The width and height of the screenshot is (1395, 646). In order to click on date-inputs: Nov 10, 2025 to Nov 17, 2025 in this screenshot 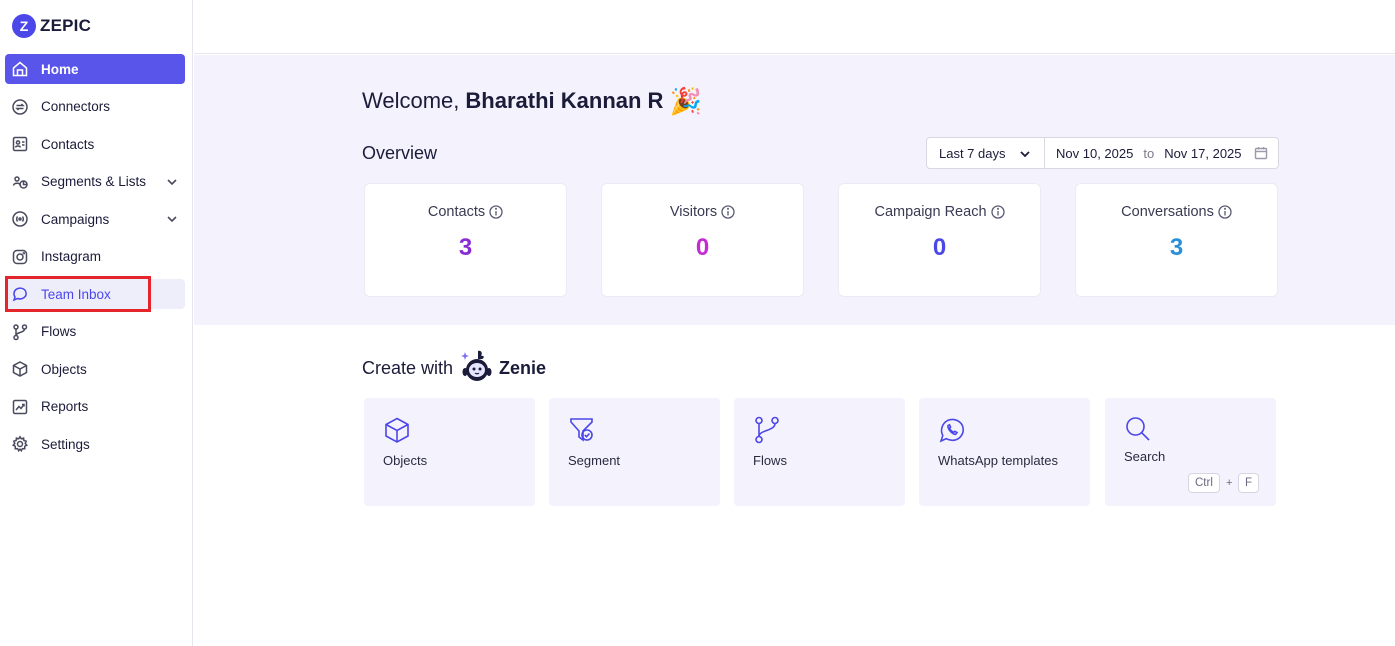, I will do `click(1161, 153)`.